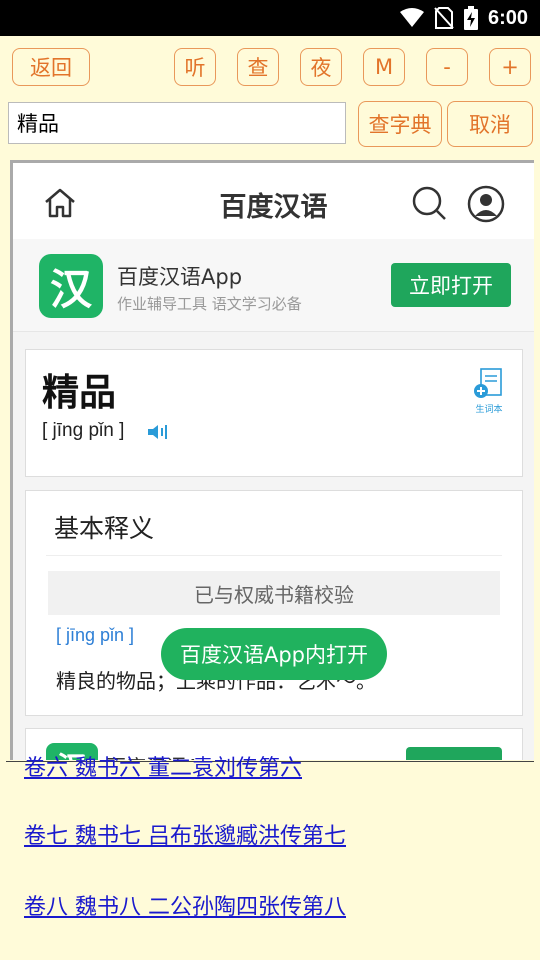 The width and height of the screenshot is (540, 960). What do you see at coordinates (185, 834) in the screenshot?
I see `chapter-link: 卷七 魏书七 吕布张邈臧洪传第七` at bounding box center [185, 834].